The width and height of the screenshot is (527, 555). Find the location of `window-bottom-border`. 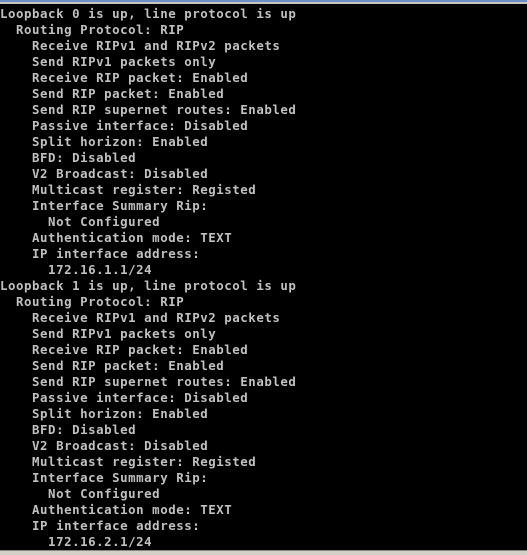

window-bottom-border is located at coordinates (263, 552).